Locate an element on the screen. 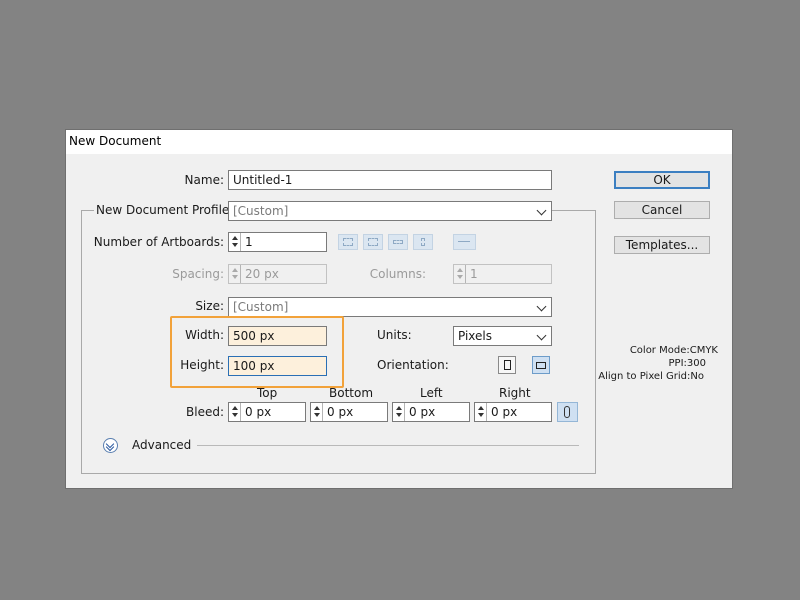 The image size is (800, 600). bleed-left-header: Left is located at coordinates (431, 393).